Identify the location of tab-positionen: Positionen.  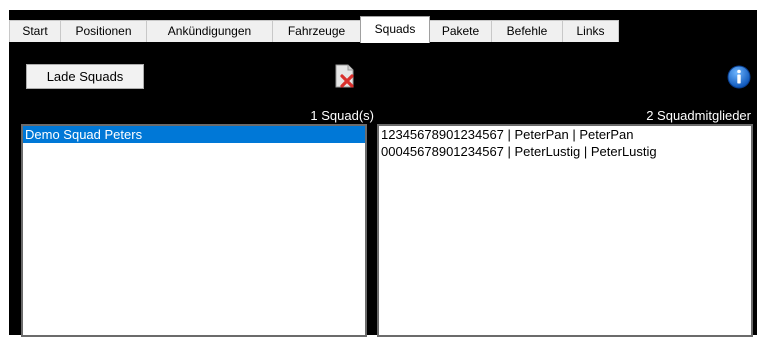
(103, 31).